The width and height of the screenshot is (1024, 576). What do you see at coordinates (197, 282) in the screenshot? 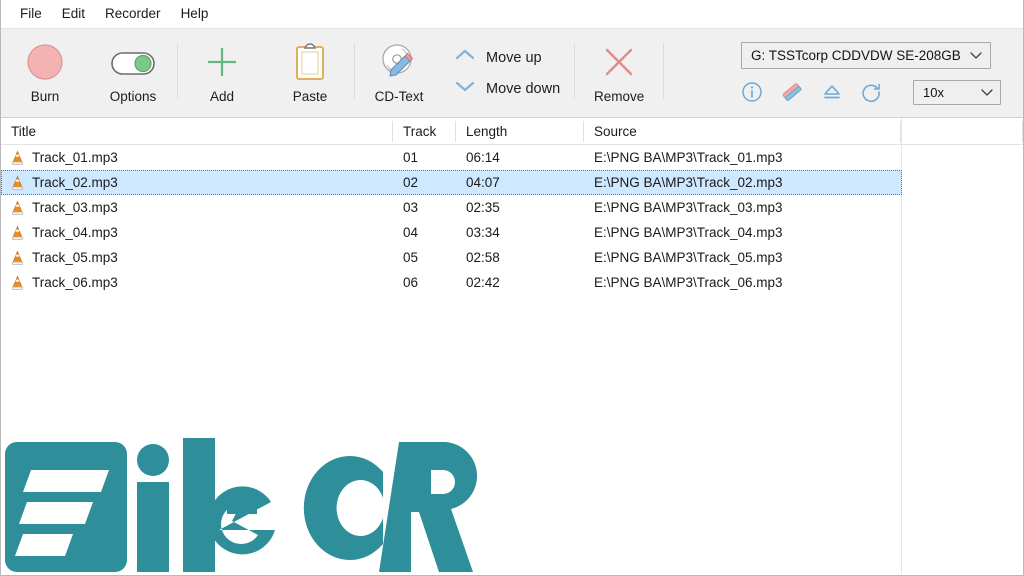
I see `cell-title: Track_06.mp3` at bounding box center [197, 282].